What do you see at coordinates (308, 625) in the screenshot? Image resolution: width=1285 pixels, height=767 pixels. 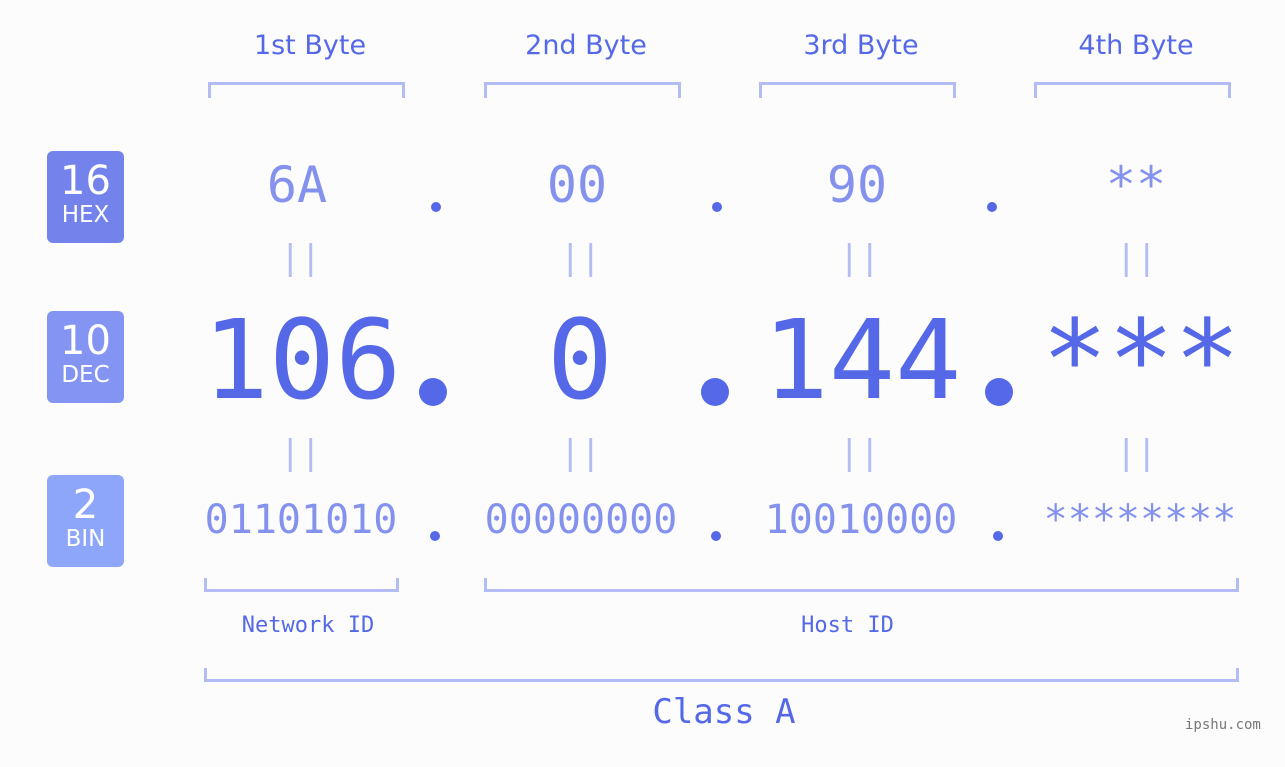 I see `network-id-label: Network ID` at bounding box center [308, 625].